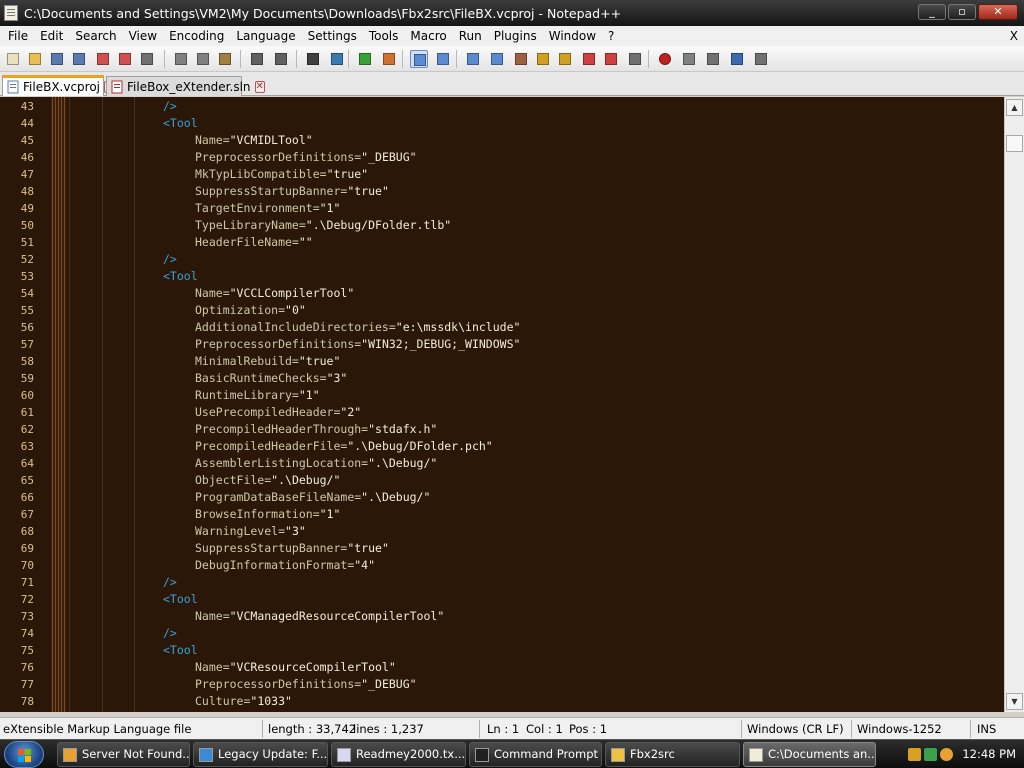  I want to click on code-line: Culture="1033", so click(535, 701).